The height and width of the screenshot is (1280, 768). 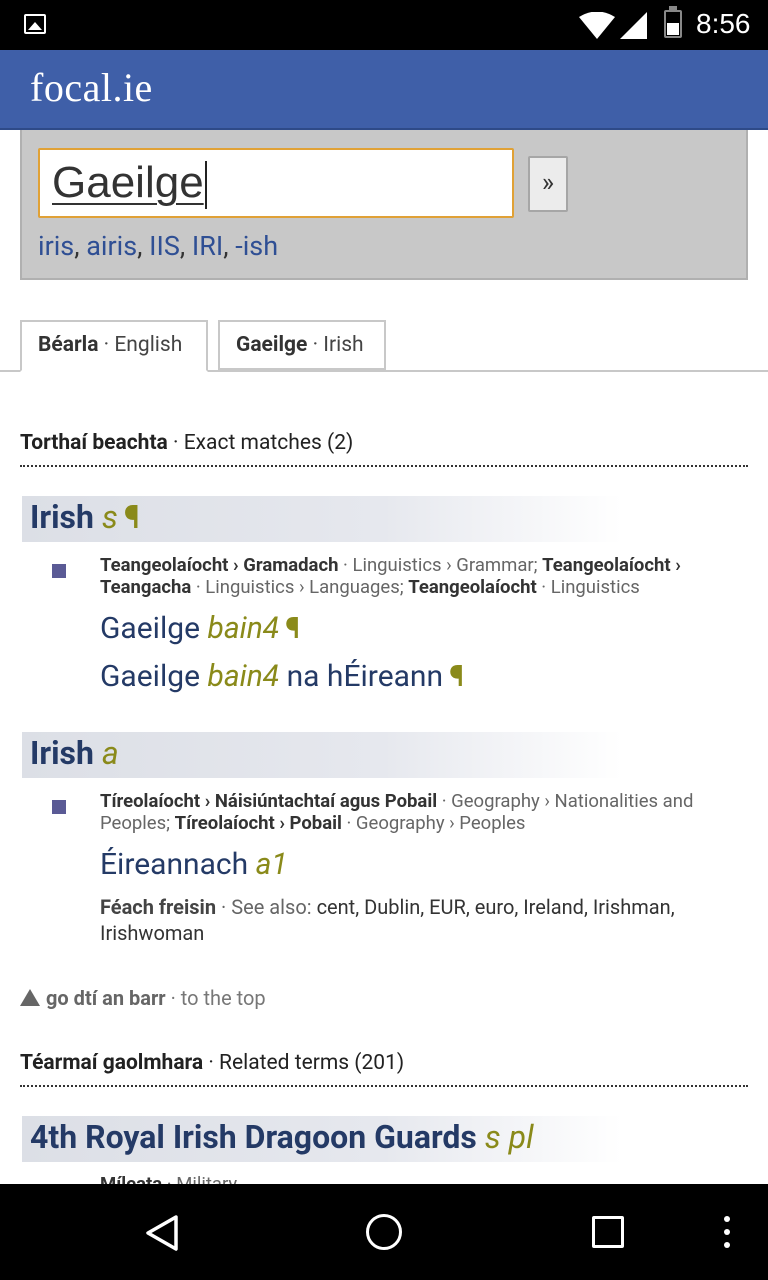 What do you see at coordinates (597, 25) in the screenshot?
I see `wifi-icon` at bounding box center [597, 25].